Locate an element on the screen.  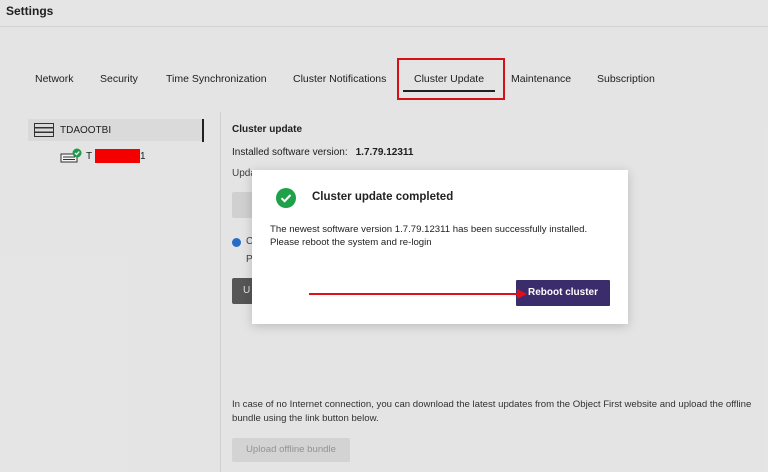
arrow-head is located at coordinates (522, 294).